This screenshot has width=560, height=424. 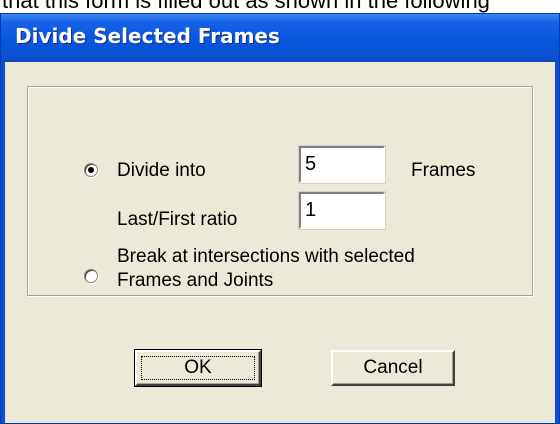 I want to click on cancel-button-label: Cancel, so click(x=393, y=367).